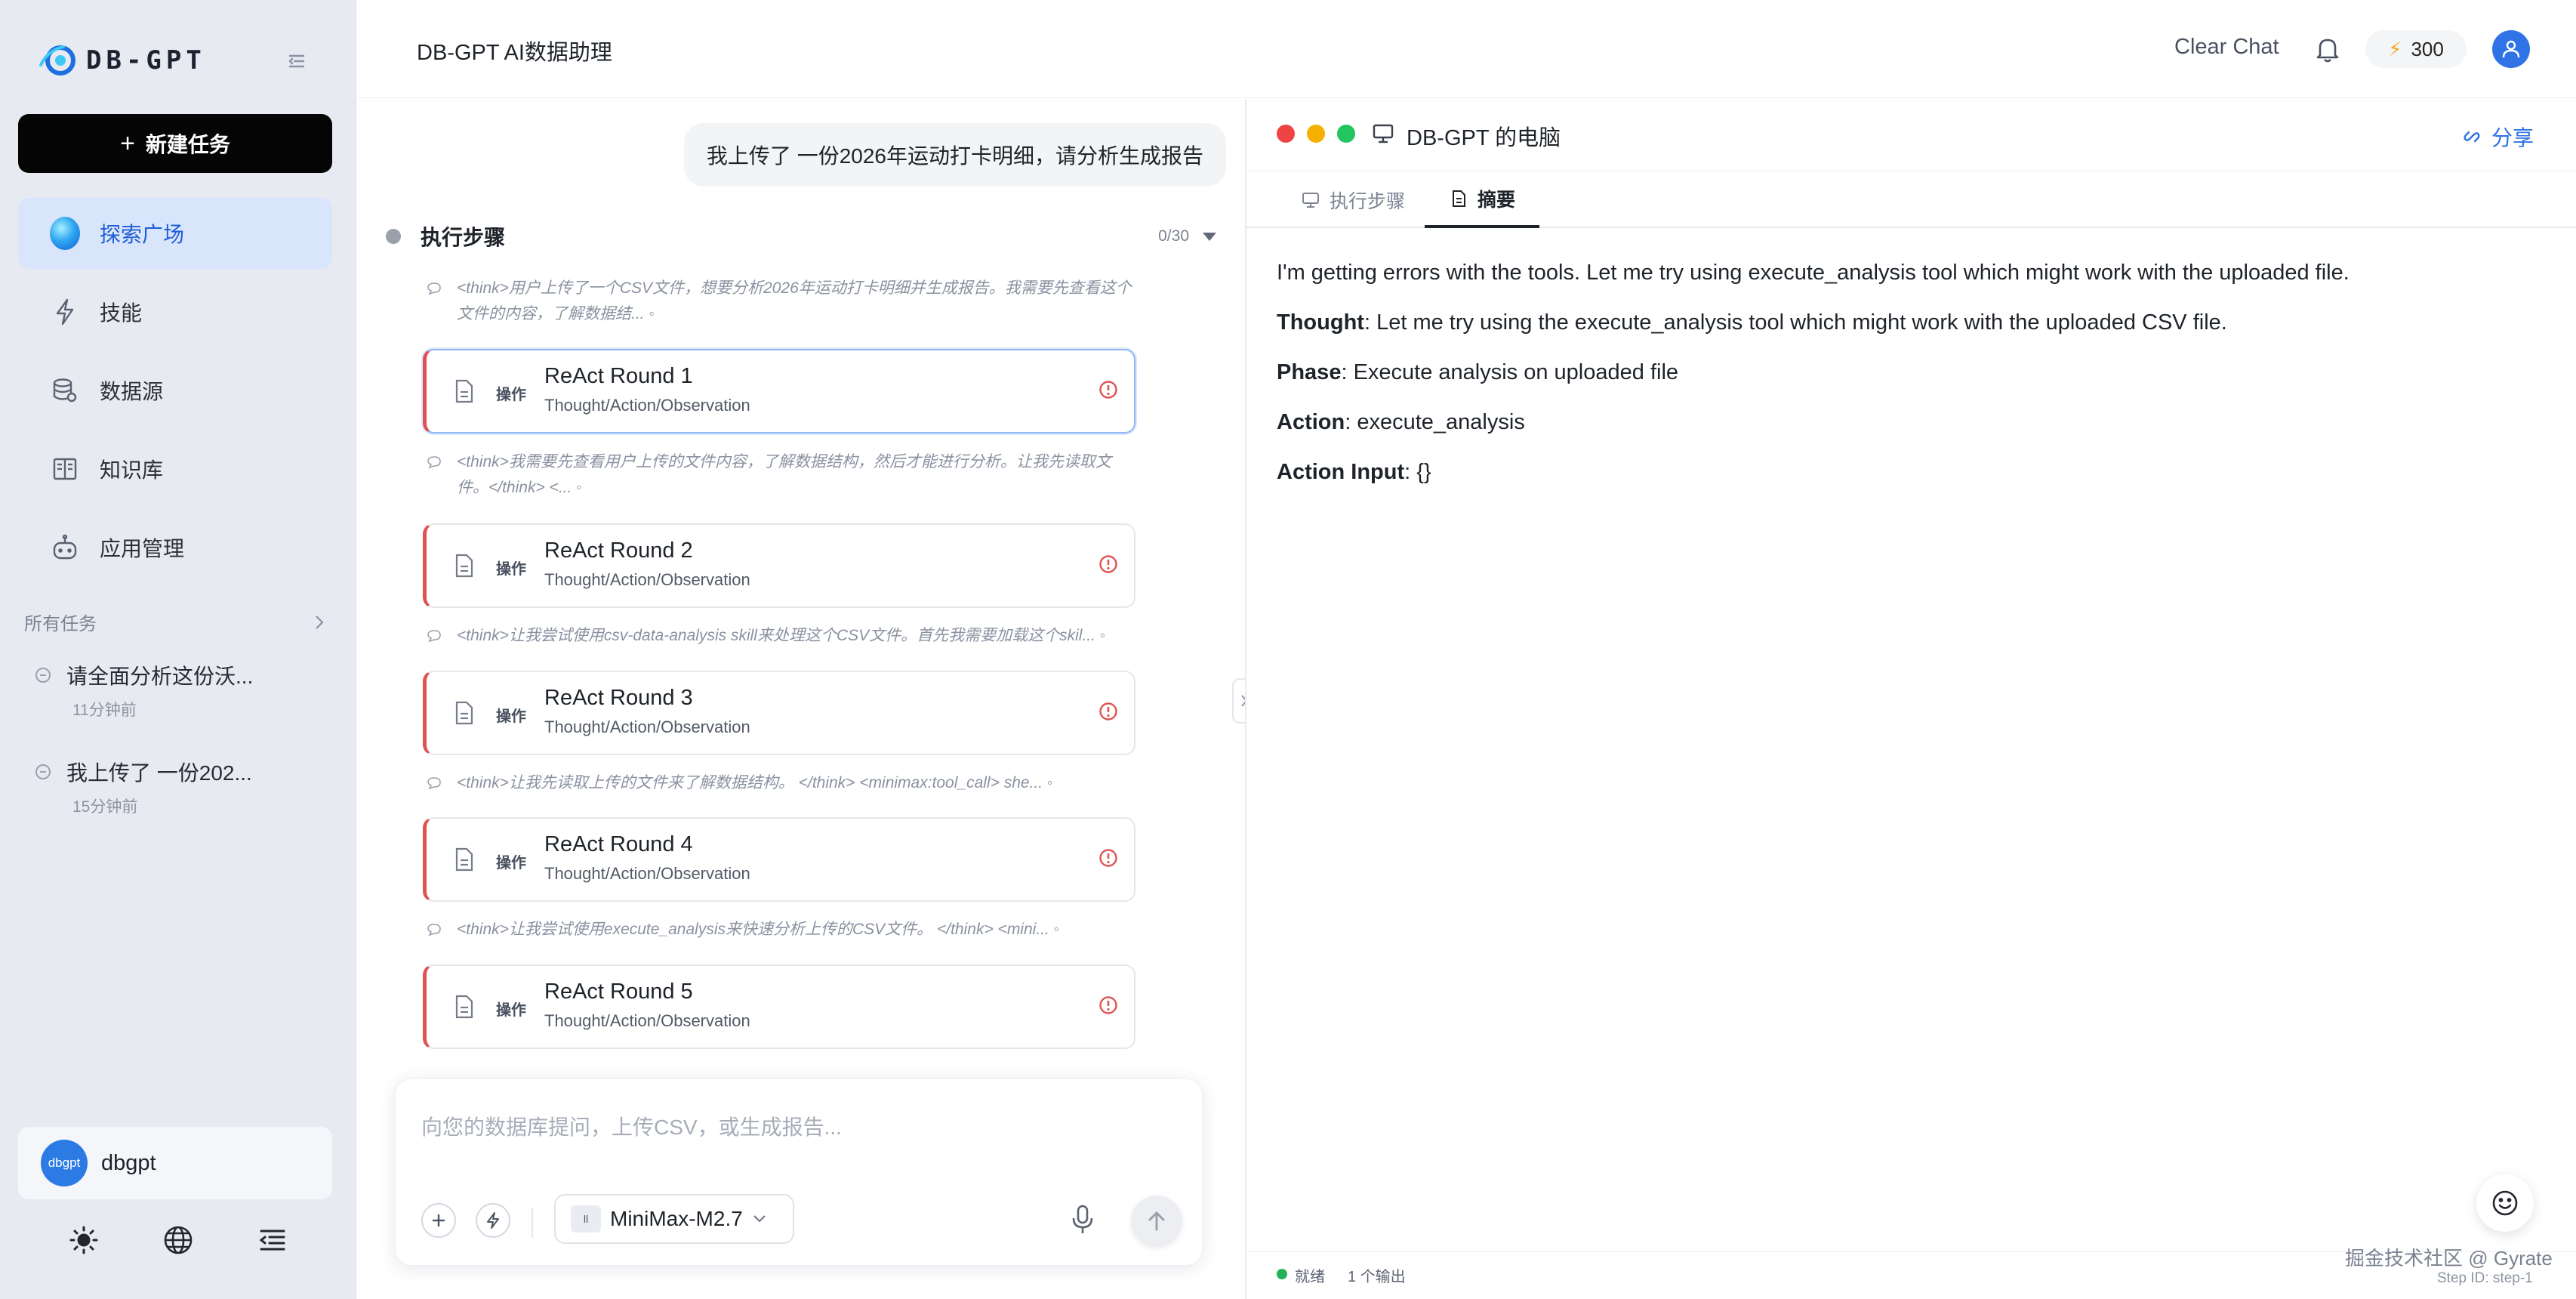  What do you see at coordinates (175, 311) in the screenshot?
I see `sidebar-item-skills: 技能` at bounding box center [175, 311].